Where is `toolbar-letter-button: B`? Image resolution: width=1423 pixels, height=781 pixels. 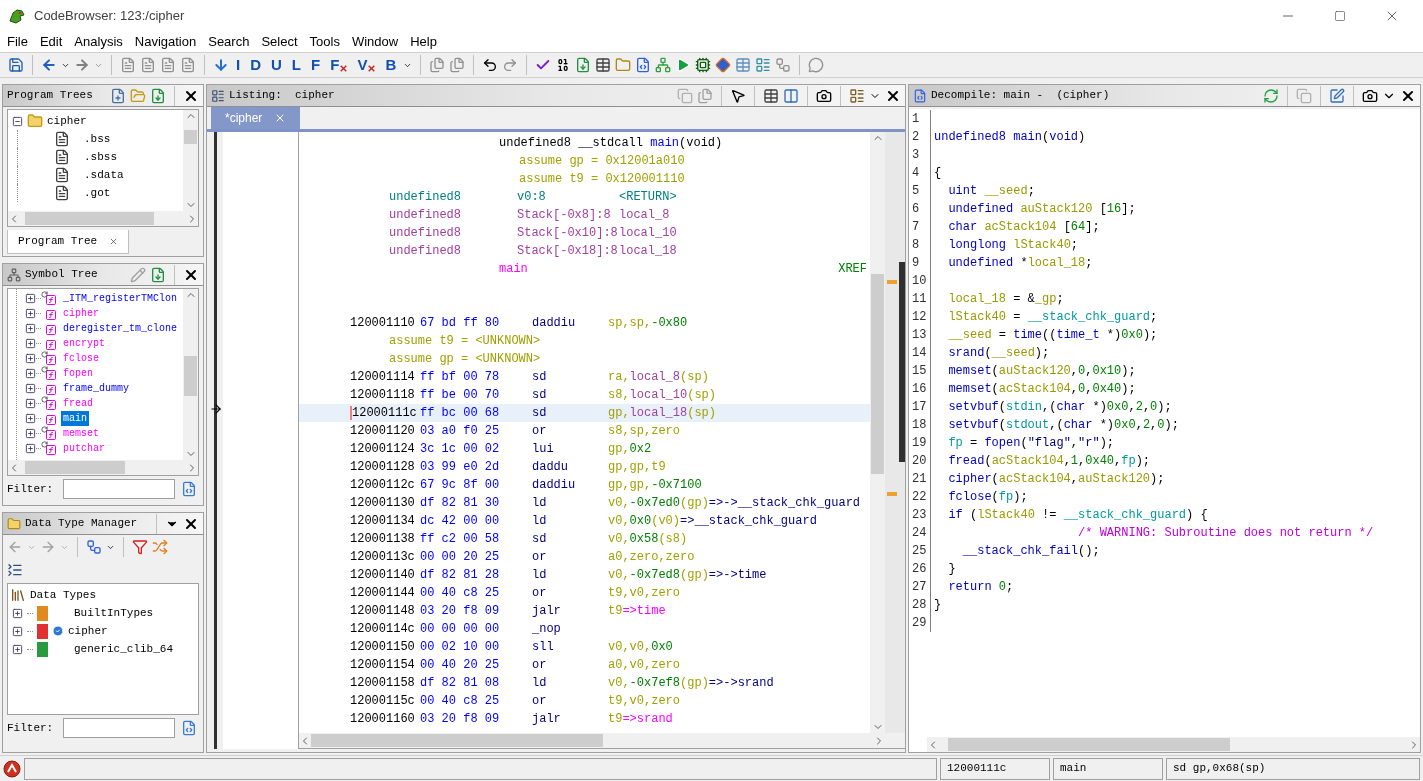
toolbar-letter-button: B is located at coordinates (391, 65).